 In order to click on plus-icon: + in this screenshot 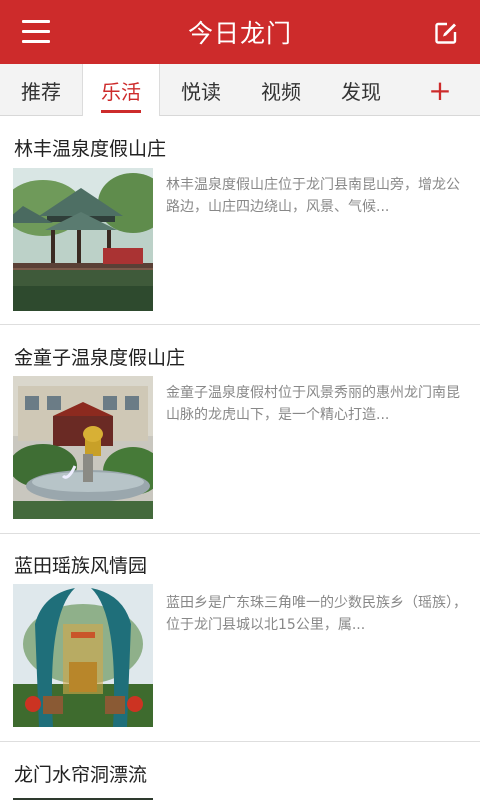, I will do `click(440, 90)`.